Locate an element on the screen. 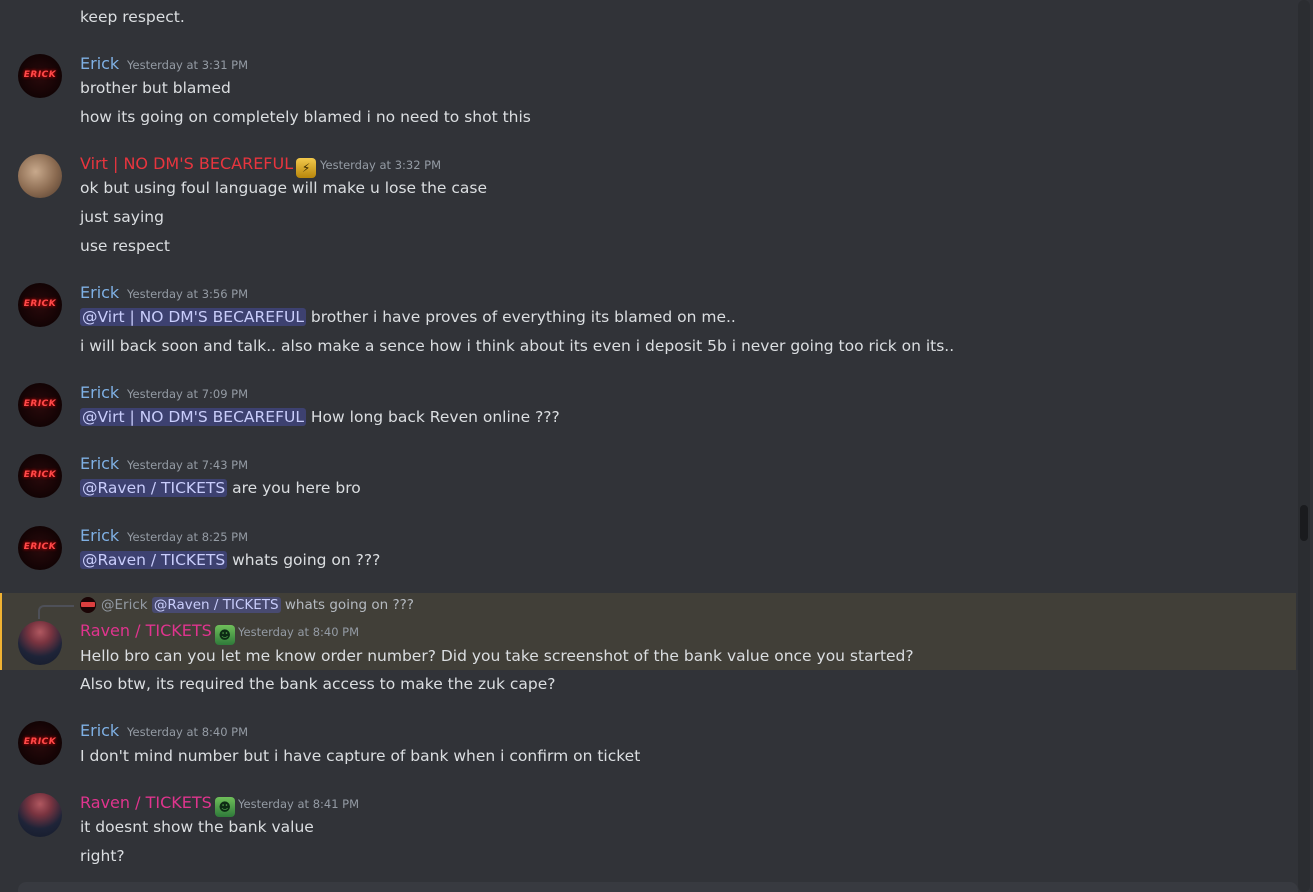  message-composer is located at coordinates (658, 887).